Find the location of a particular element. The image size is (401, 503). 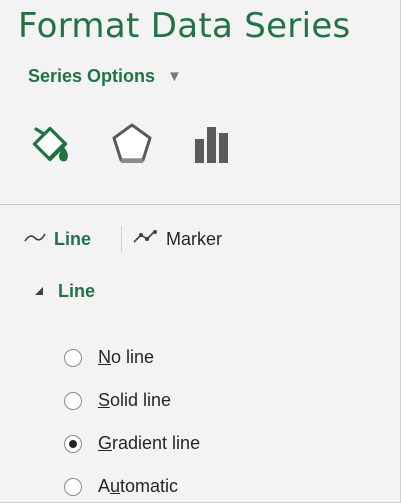

subtab-marker-label: Marker is located at coordinates (194, 238).